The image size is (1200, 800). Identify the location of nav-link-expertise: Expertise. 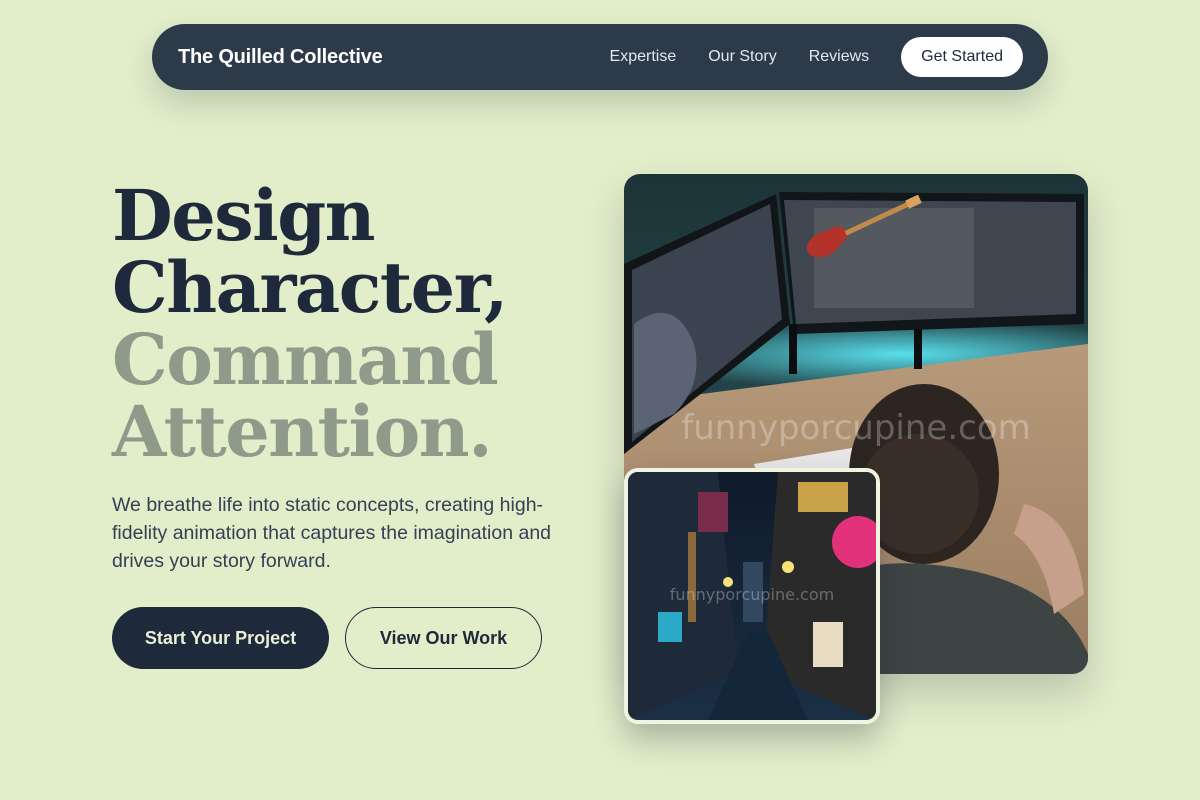
(643, 57).